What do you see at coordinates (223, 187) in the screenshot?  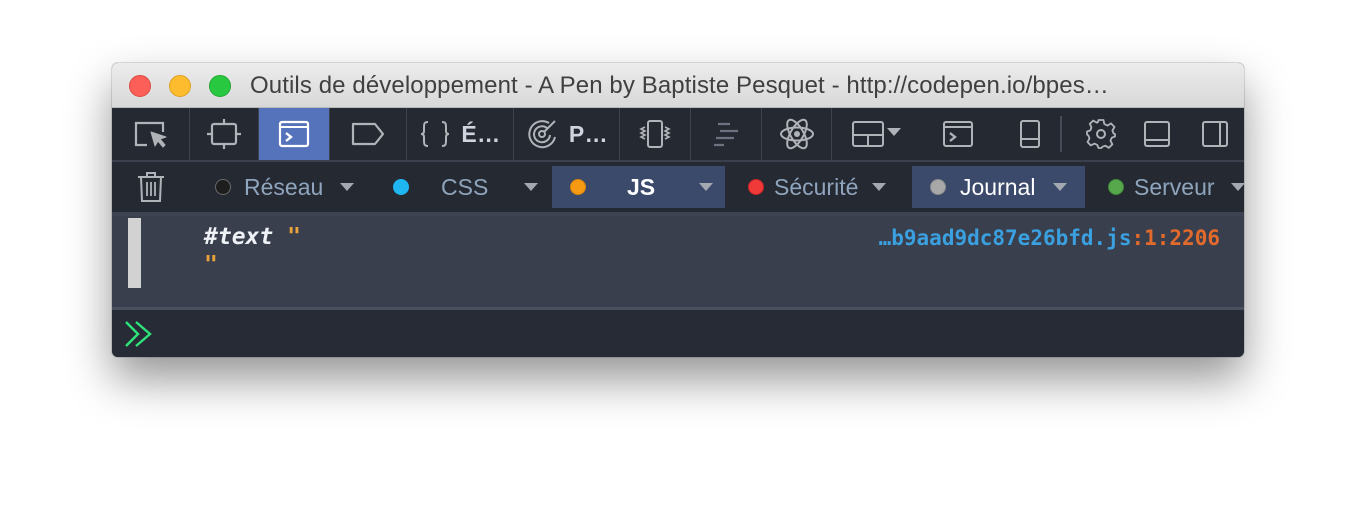 I see `reseau-dot-icon` at bounding box center [223, 187].